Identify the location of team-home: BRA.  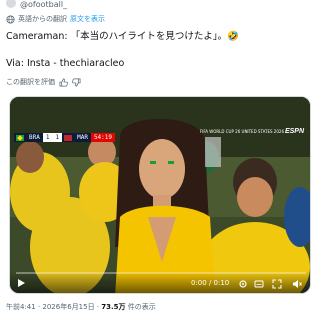
(34, 137).